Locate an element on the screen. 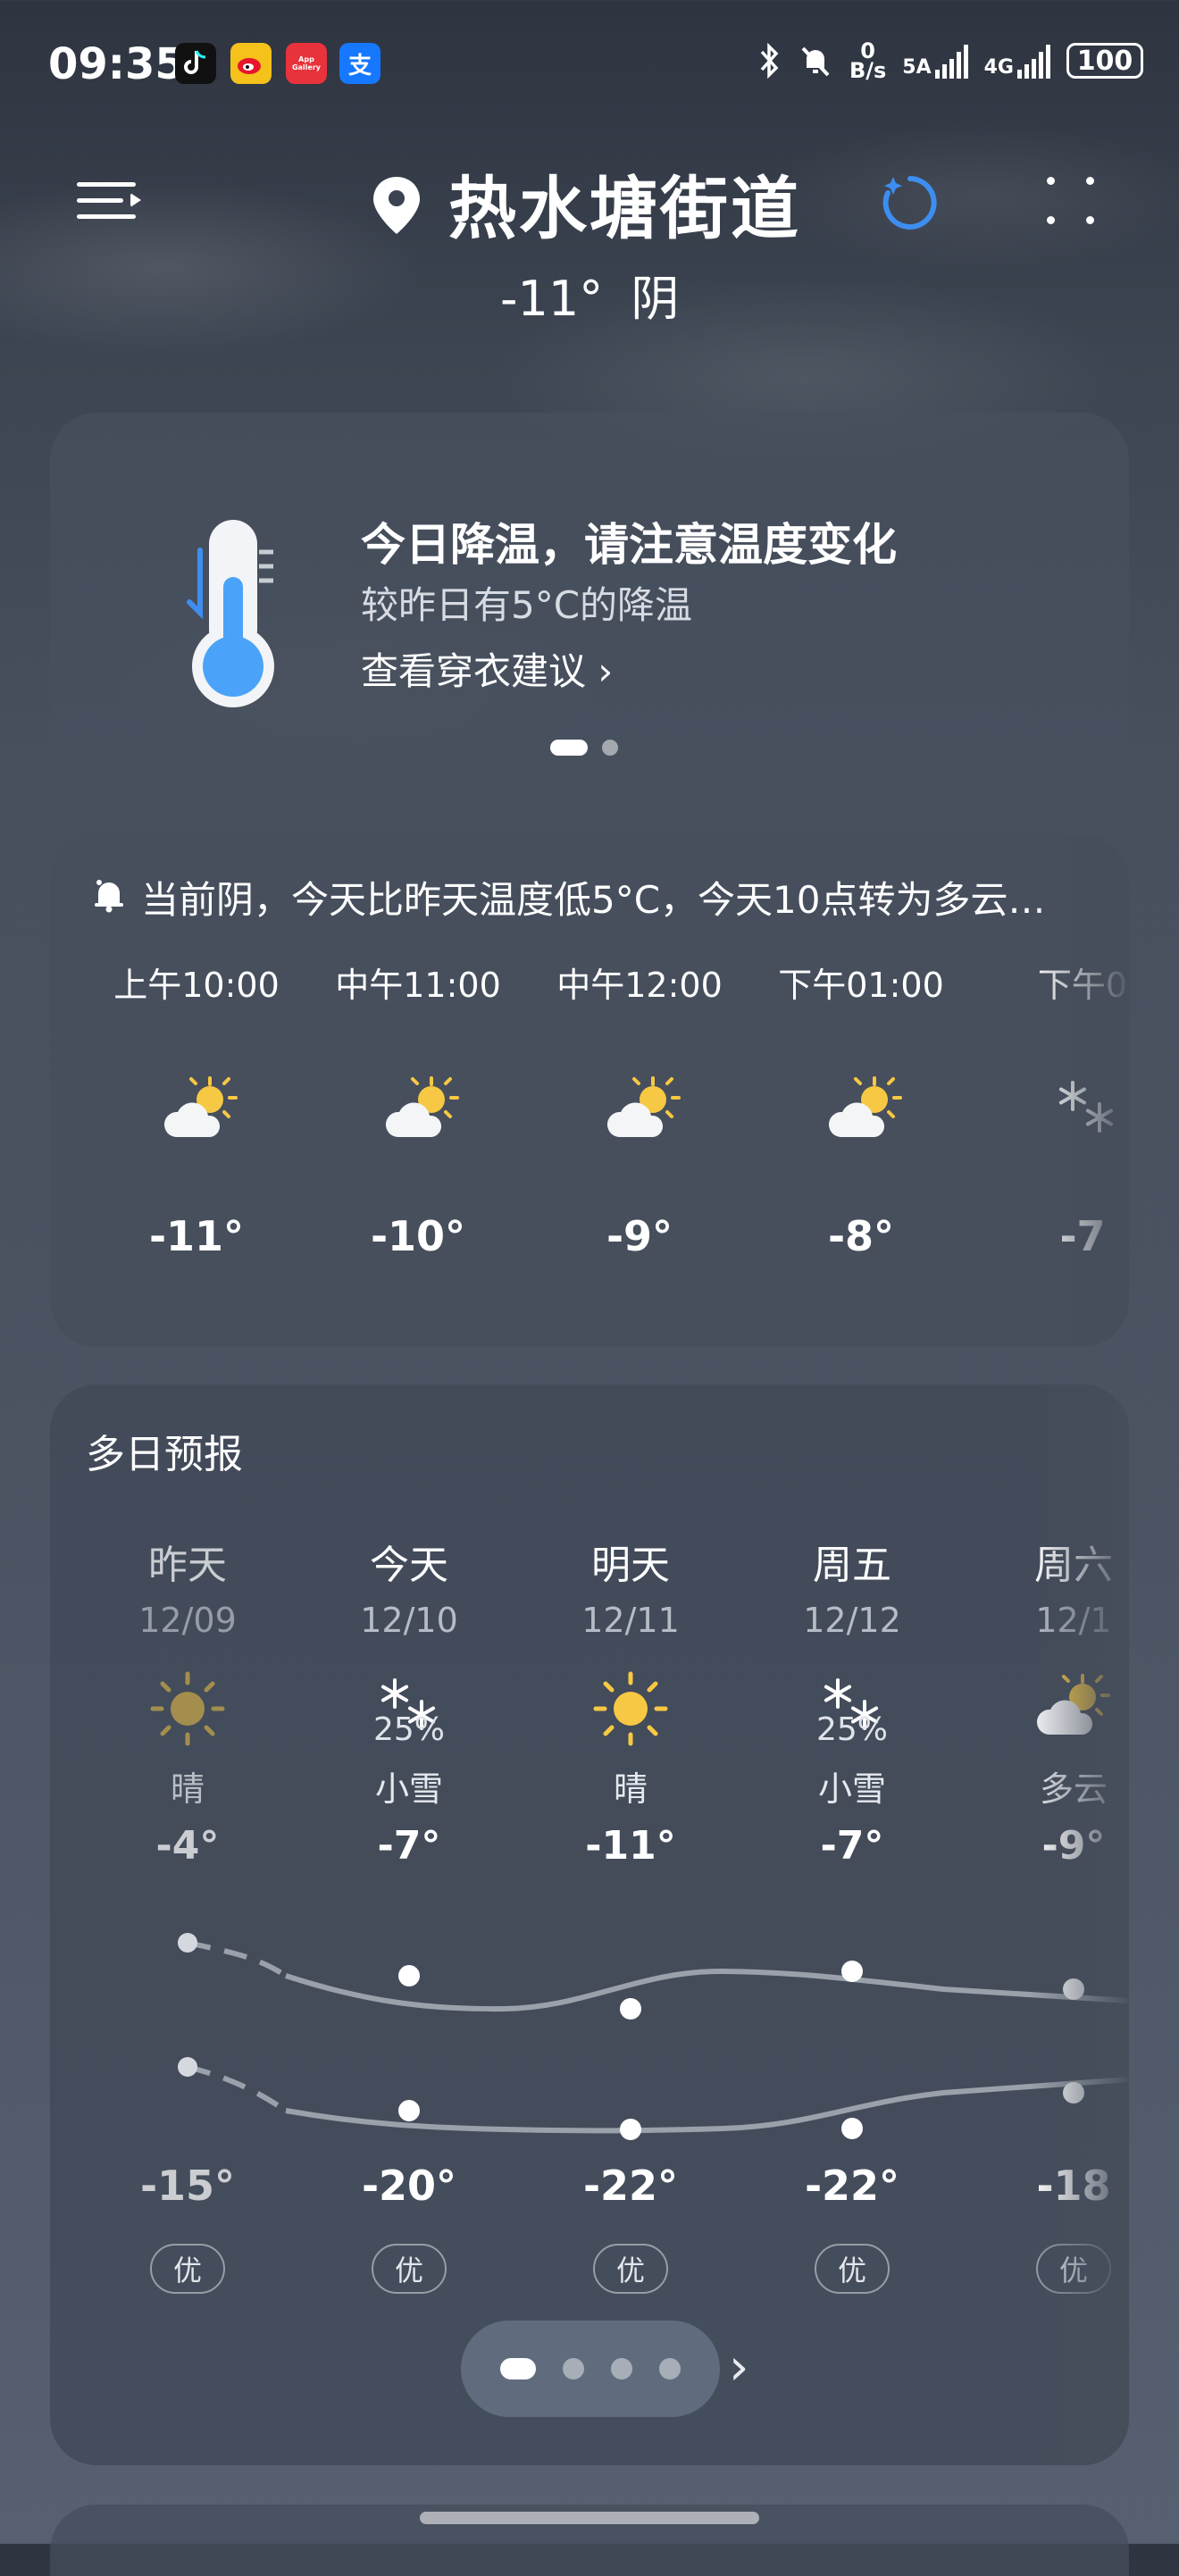 The image size is (1179, 2576). hour-temp: -8° is located at coordinates (861, 1236).